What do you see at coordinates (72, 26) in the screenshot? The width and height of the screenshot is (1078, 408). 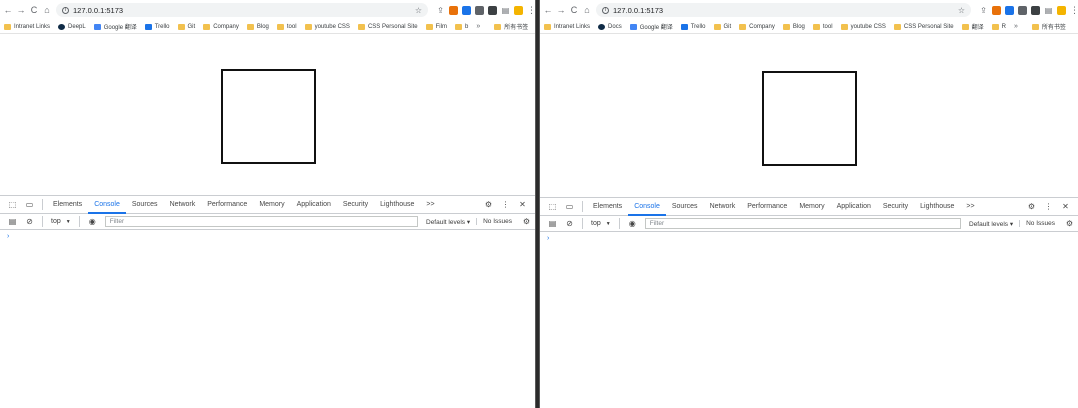 I see `bookmark-item: DeepL` at bounding box center [72, 26].